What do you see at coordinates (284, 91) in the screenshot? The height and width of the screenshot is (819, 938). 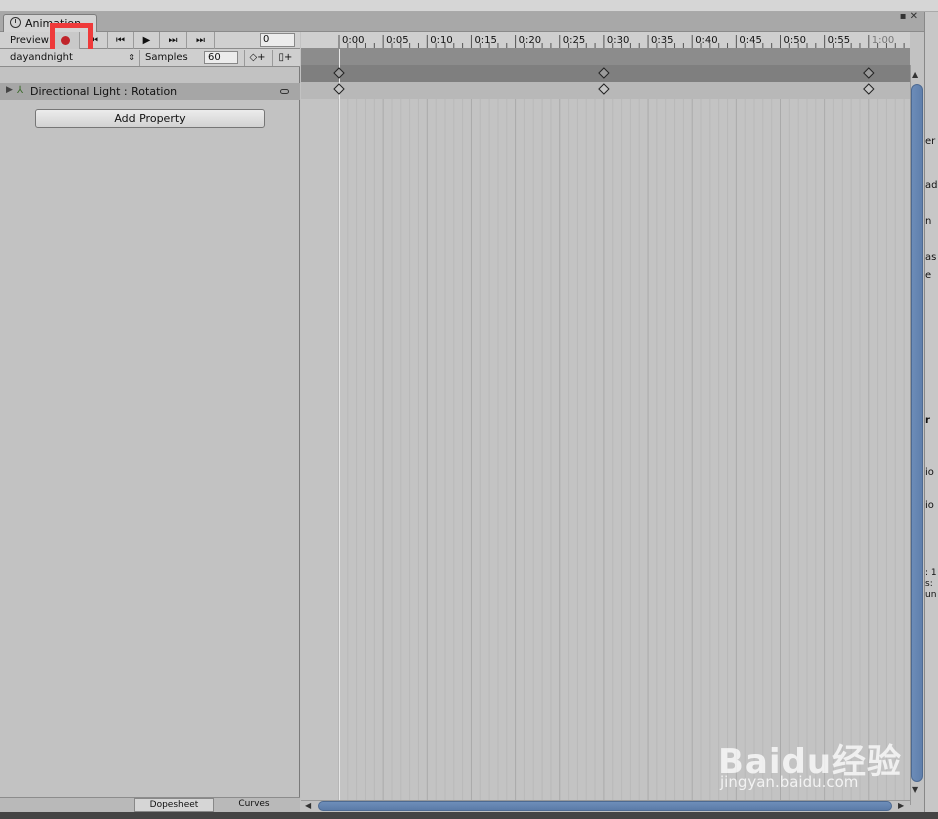 I see `property-options-icon` at bounding box center [284, 91].